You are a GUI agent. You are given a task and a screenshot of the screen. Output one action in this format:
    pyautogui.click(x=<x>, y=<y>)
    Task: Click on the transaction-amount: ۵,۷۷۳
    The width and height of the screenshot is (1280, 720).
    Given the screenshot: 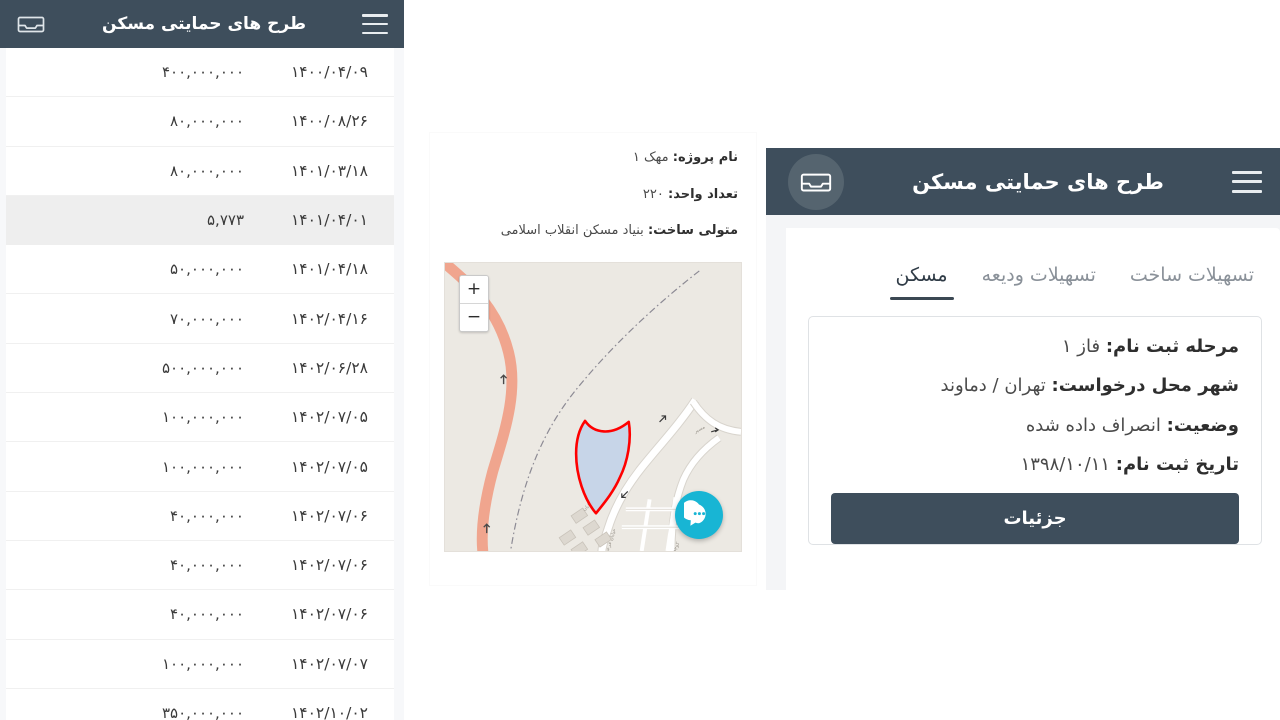 What is the action you would take?
    pyautogui.click(x=225, y=220)
    